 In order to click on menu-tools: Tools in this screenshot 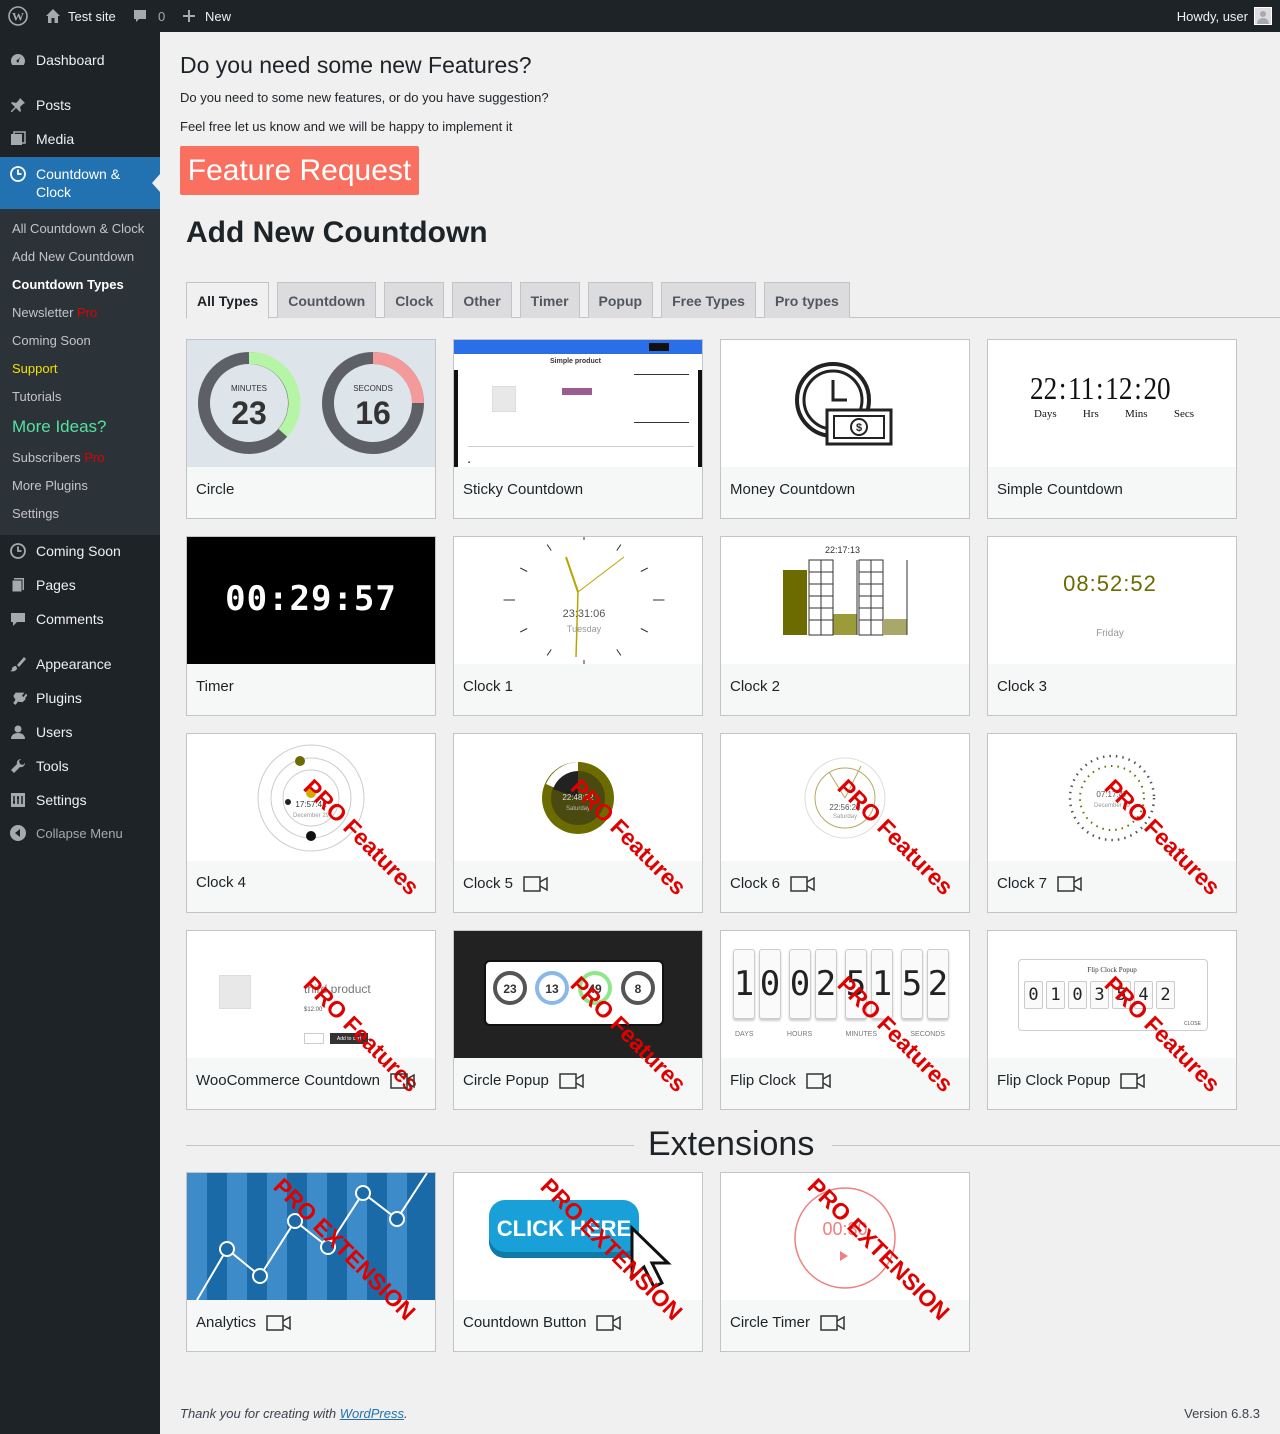, I will do `click(80, 766)`.